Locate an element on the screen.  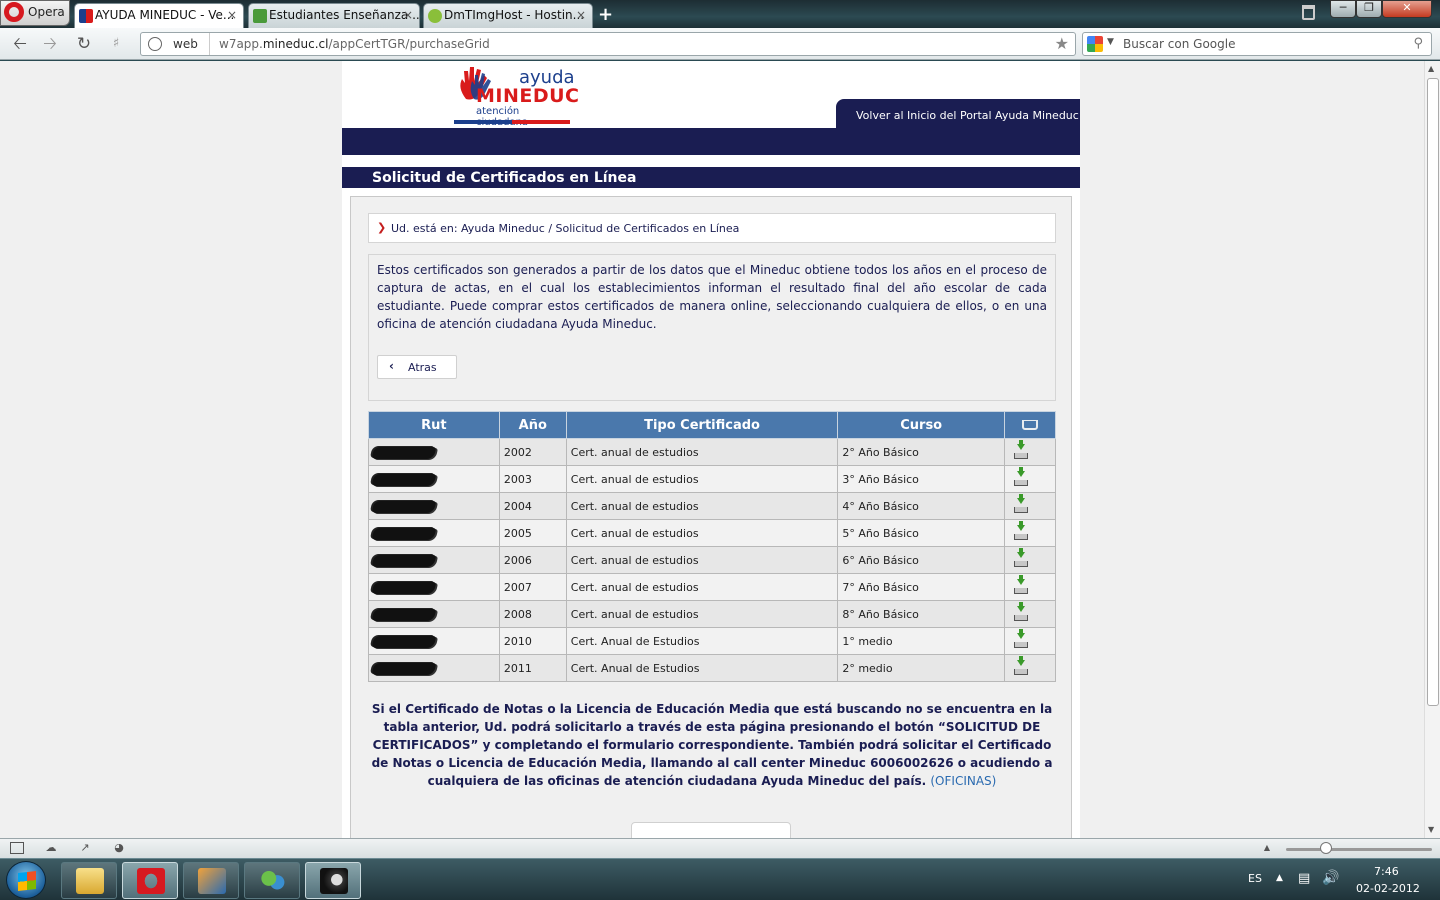
table-row: 2005 Cert. anual de estudios 5° Año Básico is located at coordinates (712, 533).